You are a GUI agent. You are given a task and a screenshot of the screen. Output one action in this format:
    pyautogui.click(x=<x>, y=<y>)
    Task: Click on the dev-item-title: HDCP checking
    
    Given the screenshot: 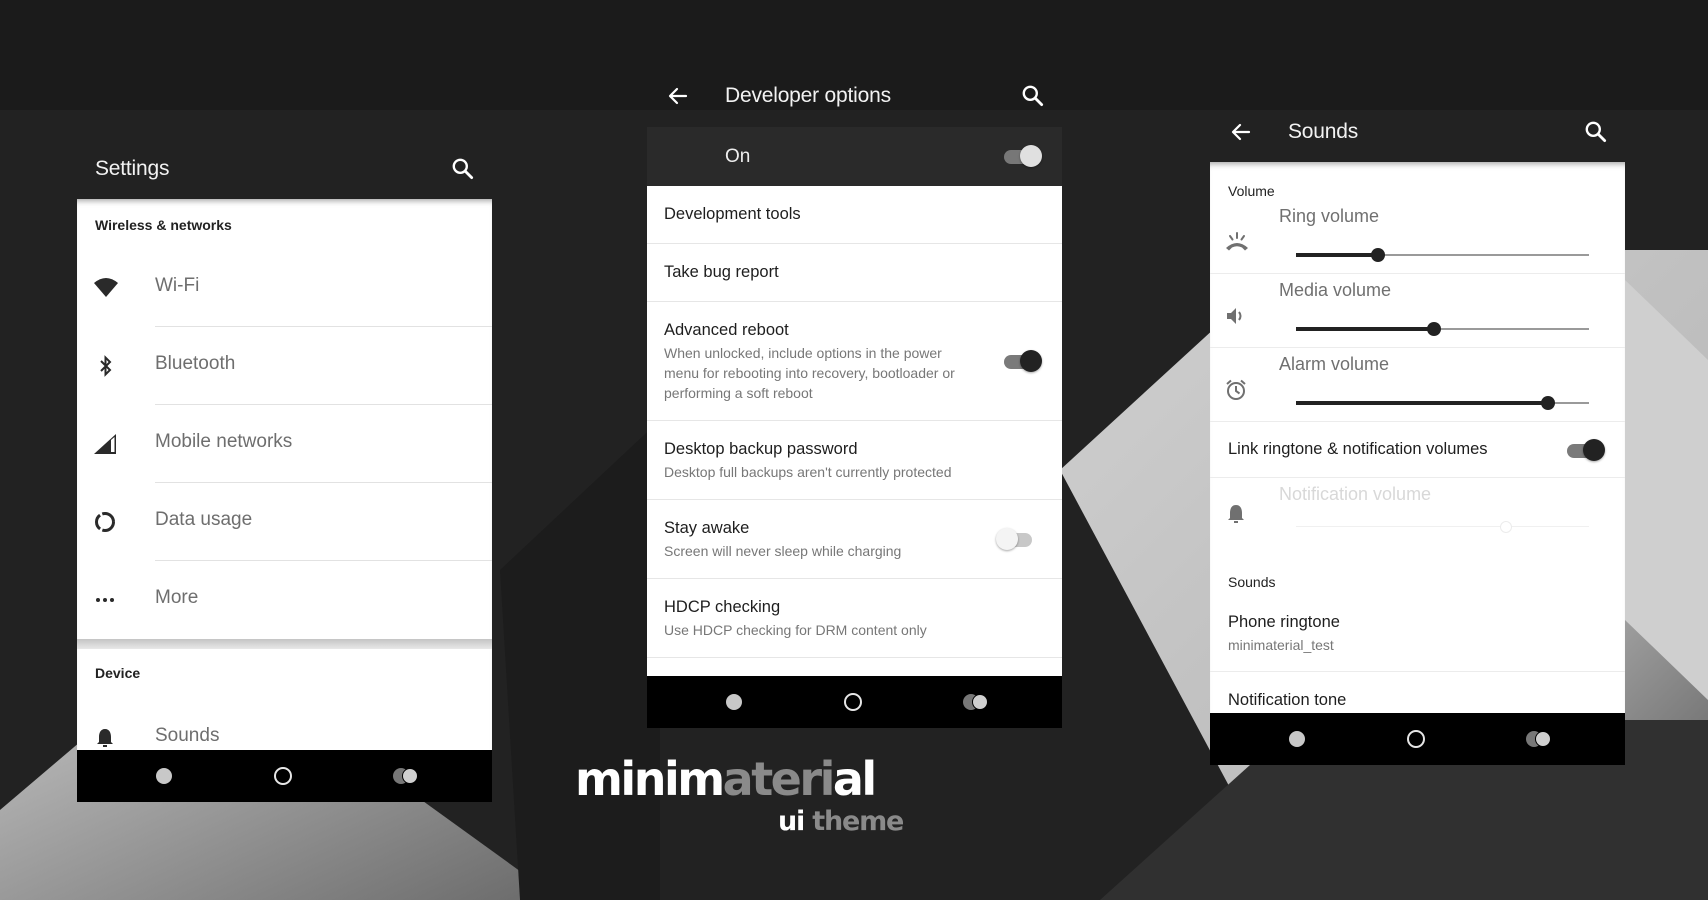 What is the action you would take?
    pyautogui.click(x=722, y=607)
    